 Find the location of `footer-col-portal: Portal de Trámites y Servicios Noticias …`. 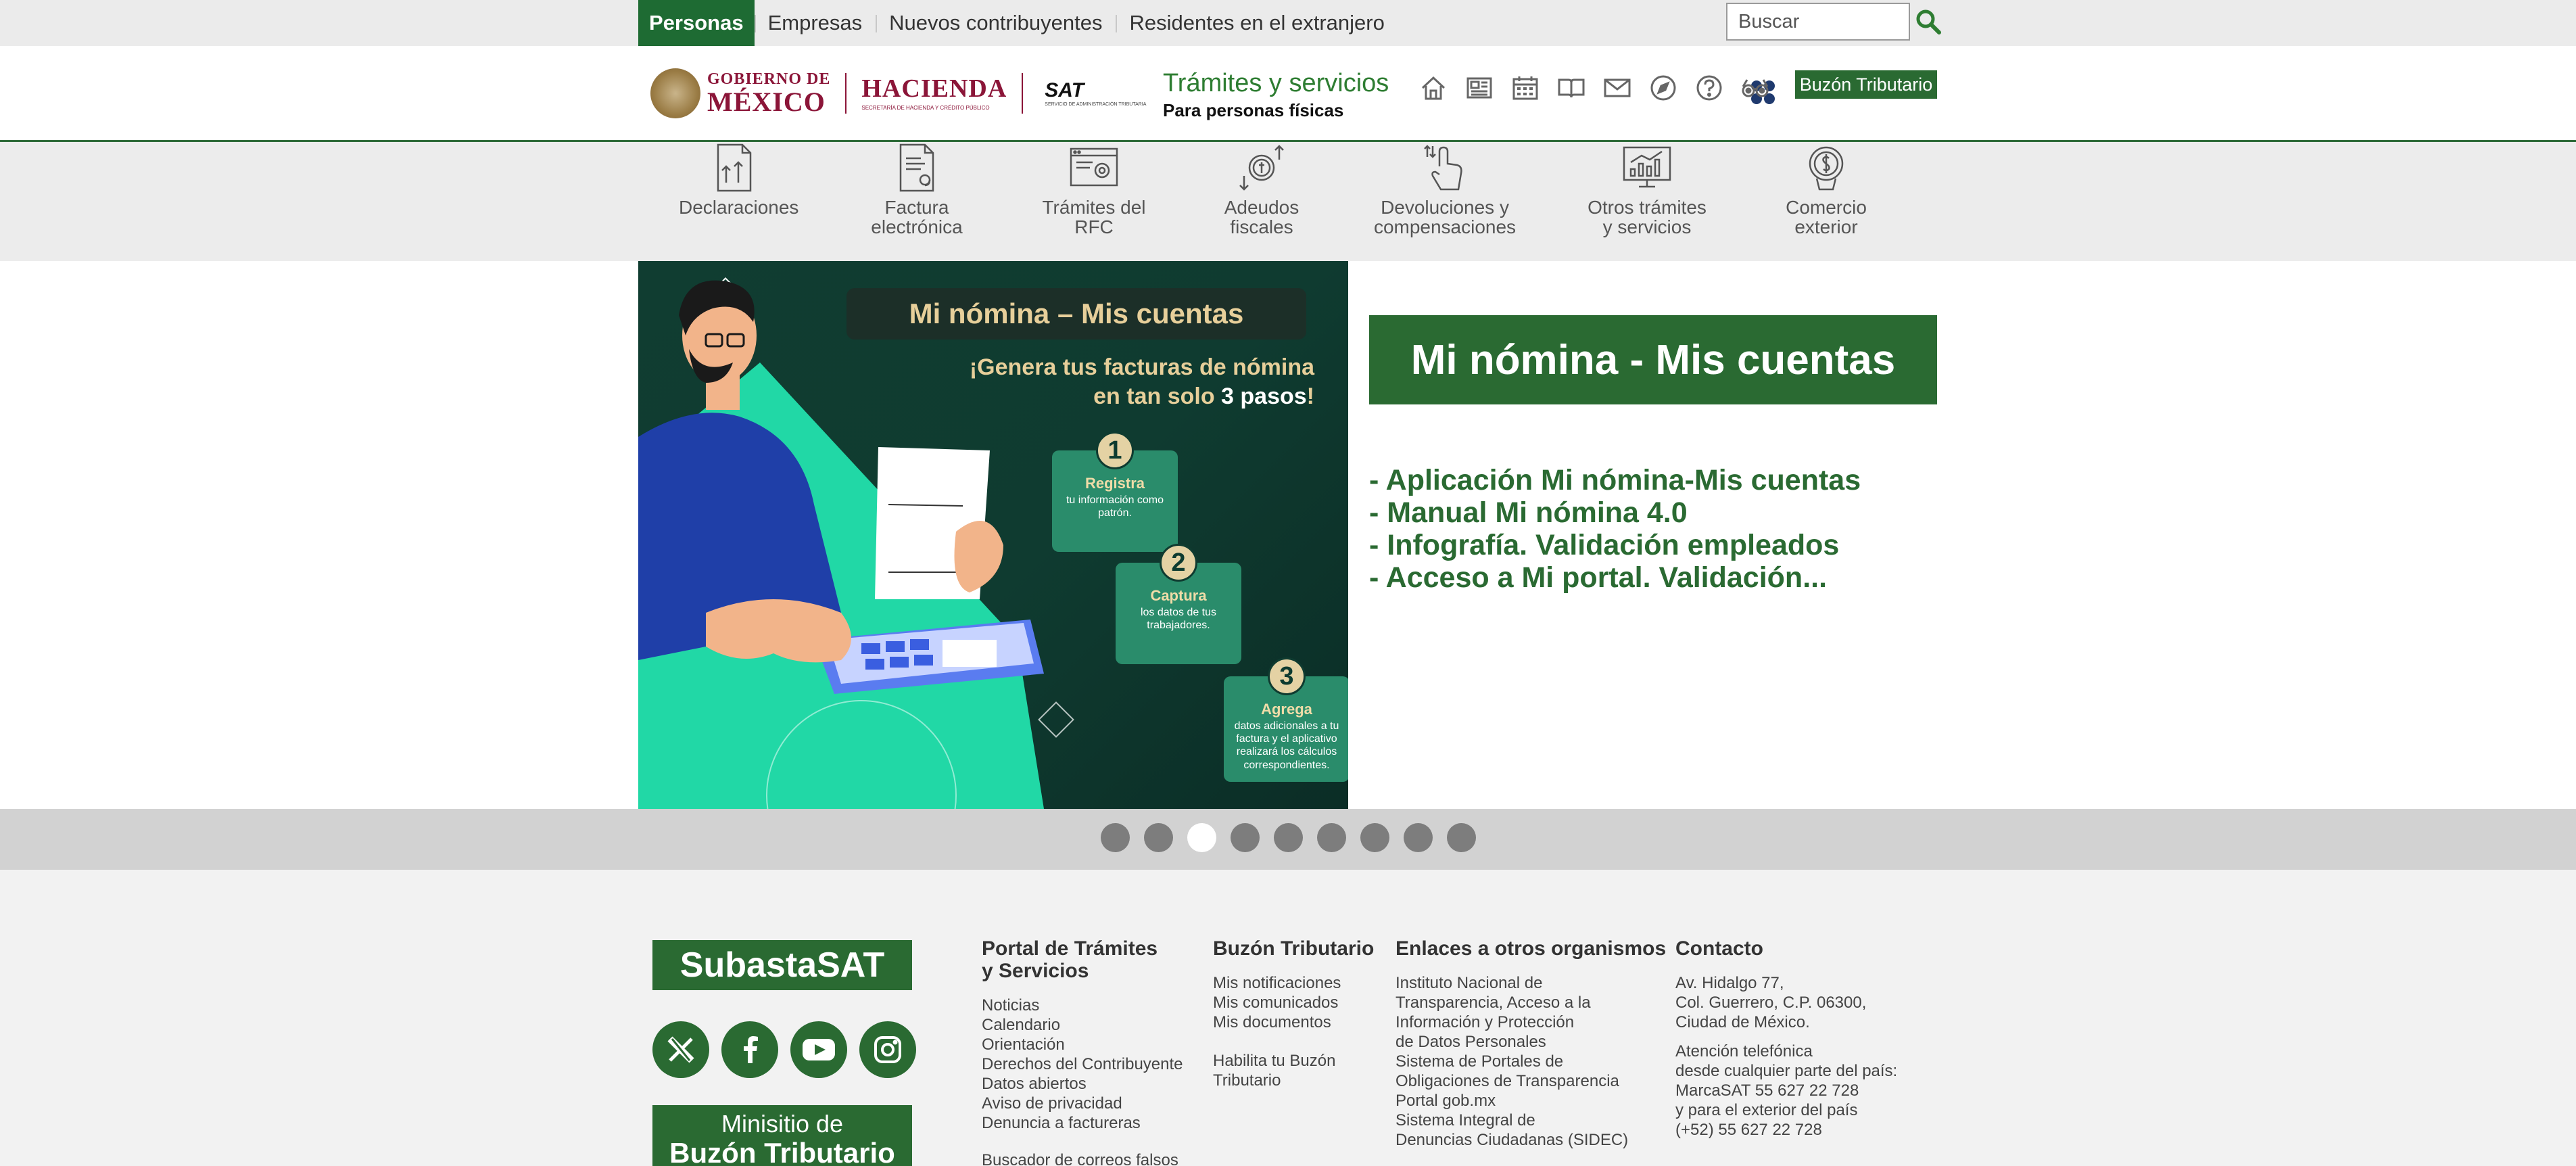

footer-col-portal: Portal de Trámites y Servicios Noticias … is located at coordinates (1082, 1052).